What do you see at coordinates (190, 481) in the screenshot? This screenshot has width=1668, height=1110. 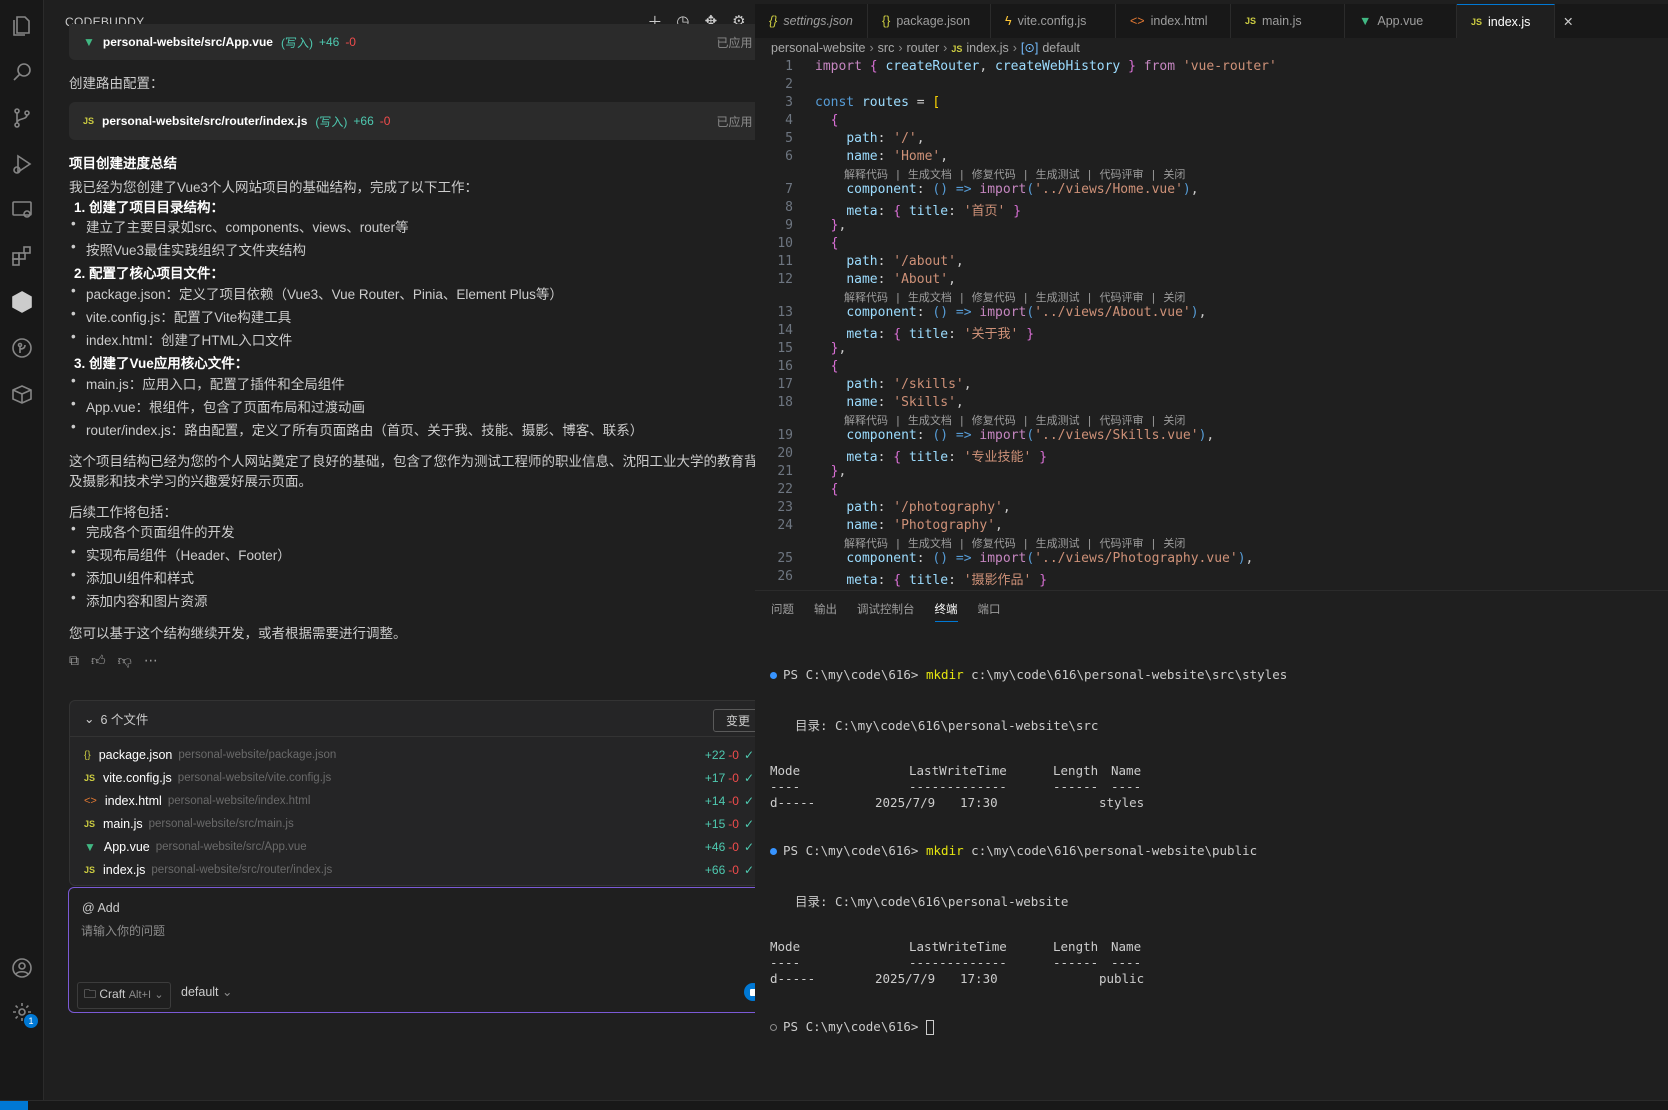 I see `summary-paragraph-line: 及摄影和技术学习的兴趣爱好展示页面。` at bounding box center [190, 481].